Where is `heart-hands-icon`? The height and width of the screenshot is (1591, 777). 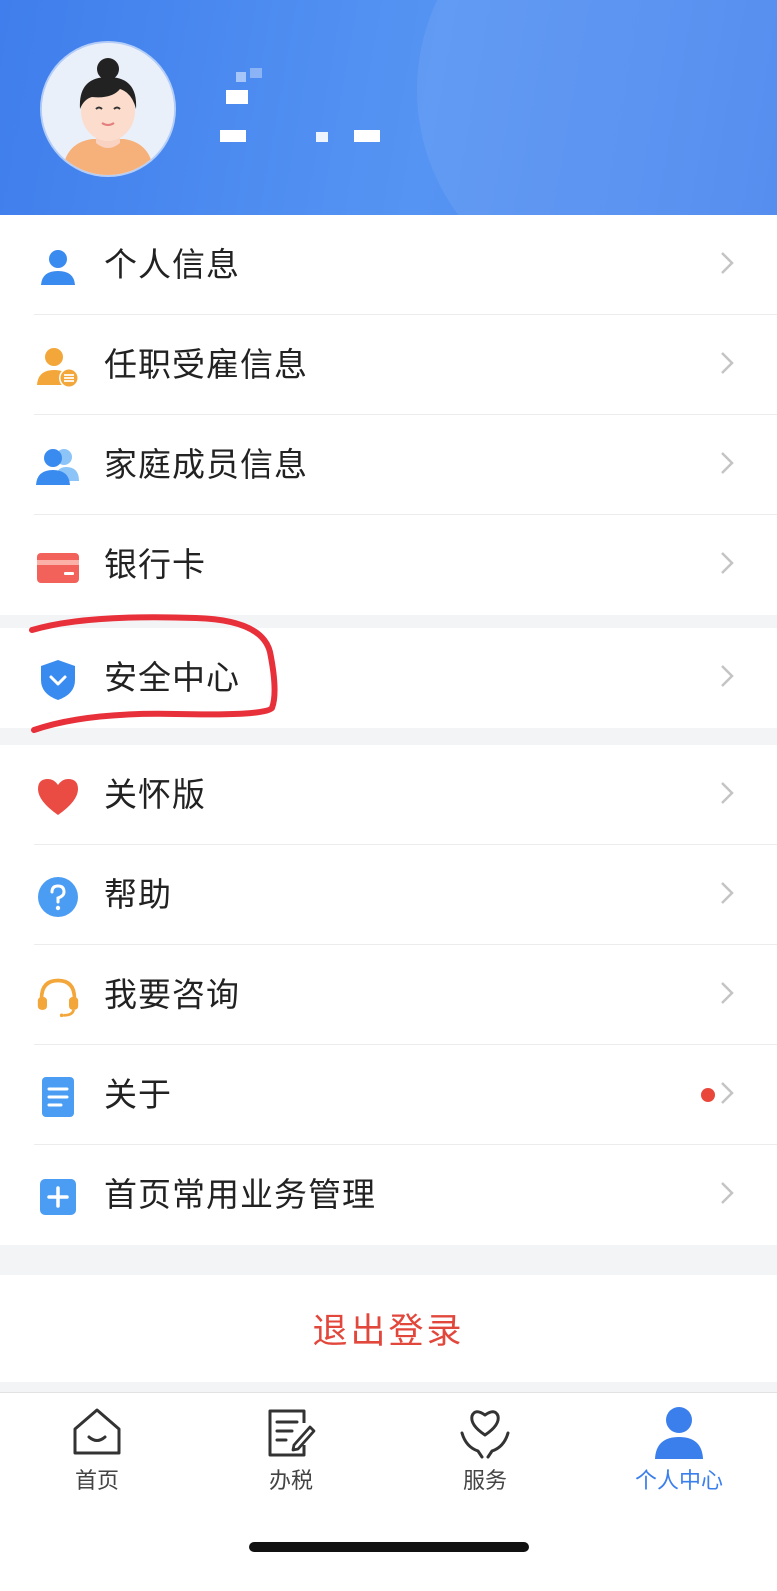
heart-hands-icon is located at coordinates (485, 1434).